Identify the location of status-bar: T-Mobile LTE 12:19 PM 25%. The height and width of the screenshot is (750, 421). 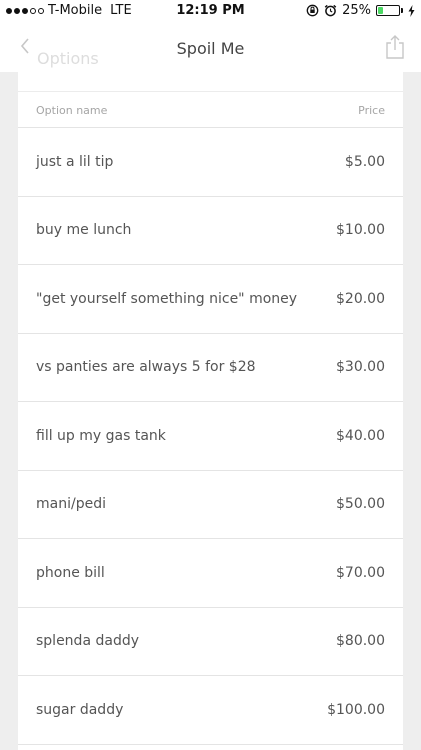
(210, 11).